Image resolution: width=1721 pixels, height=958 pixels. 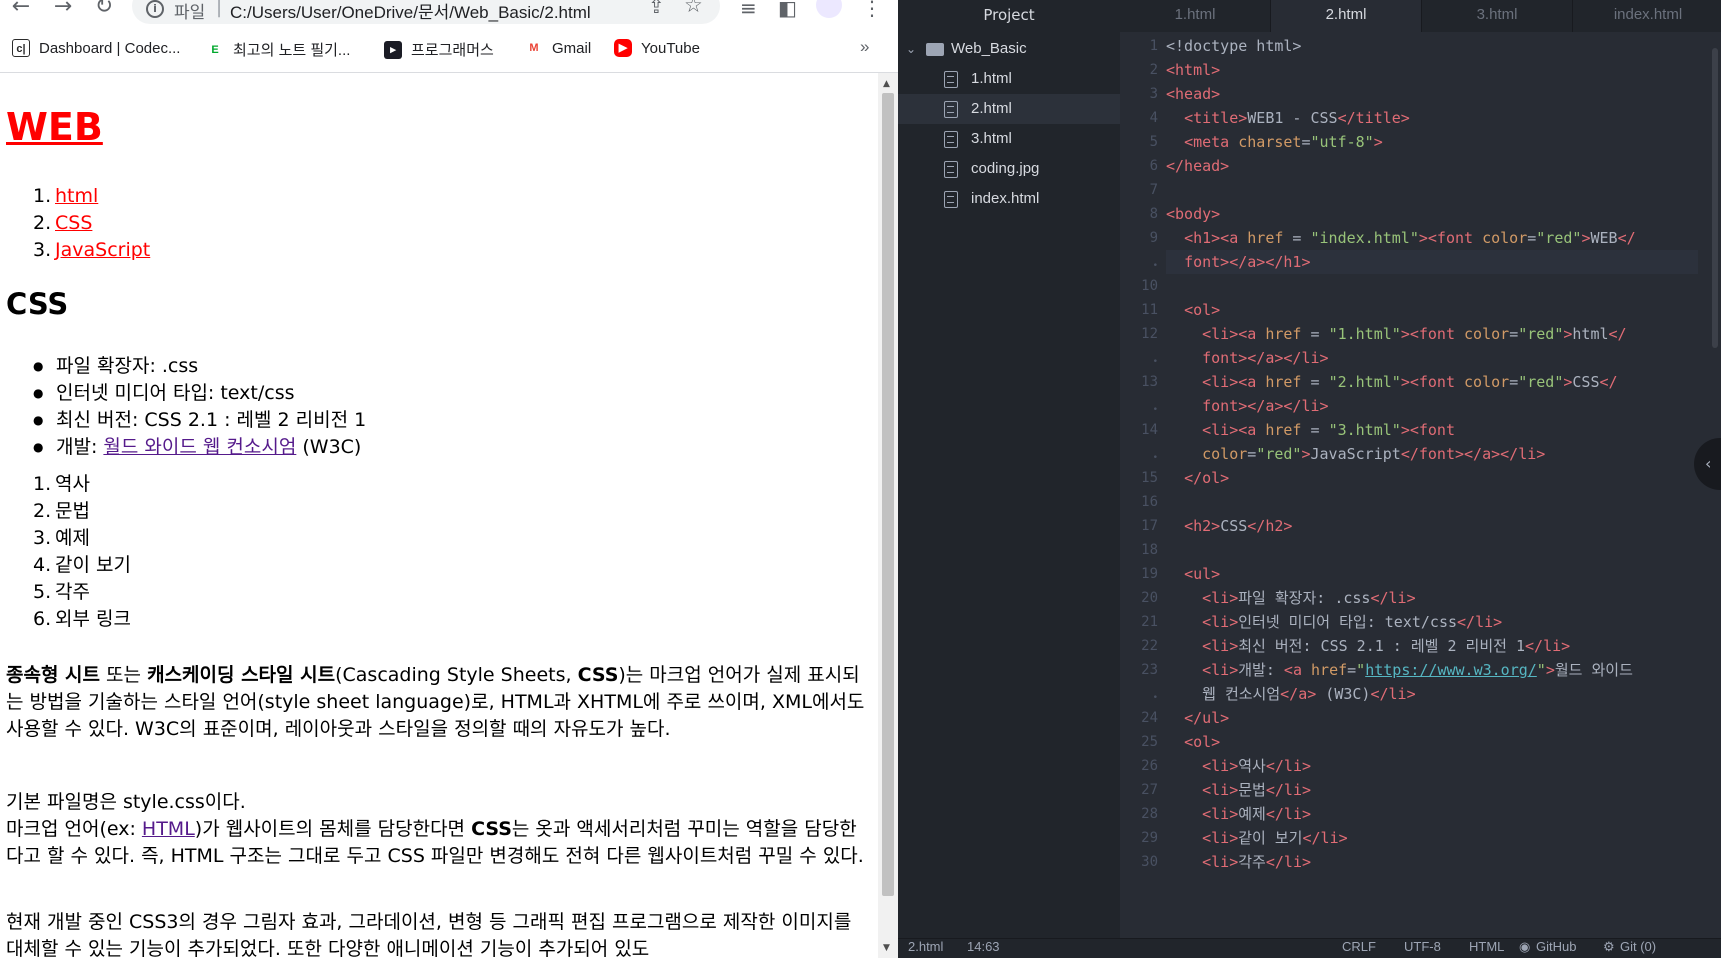 What do you see at coordinates (1197, 166) in the screenshot?
I see `code-line: </head>` at bounding box center [1197, 166].